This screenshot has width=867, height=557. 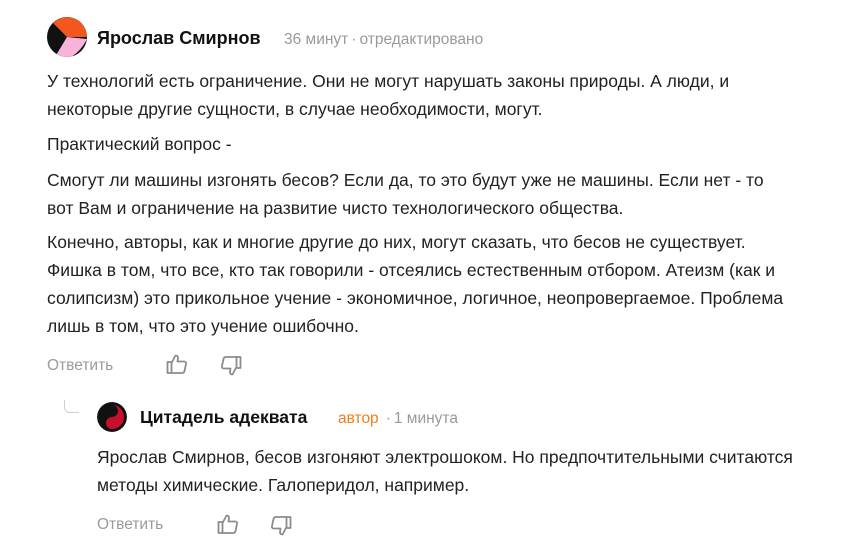 I want to click on comment-meta: 36 минут · отредактировано, so click(x=383, y=40).